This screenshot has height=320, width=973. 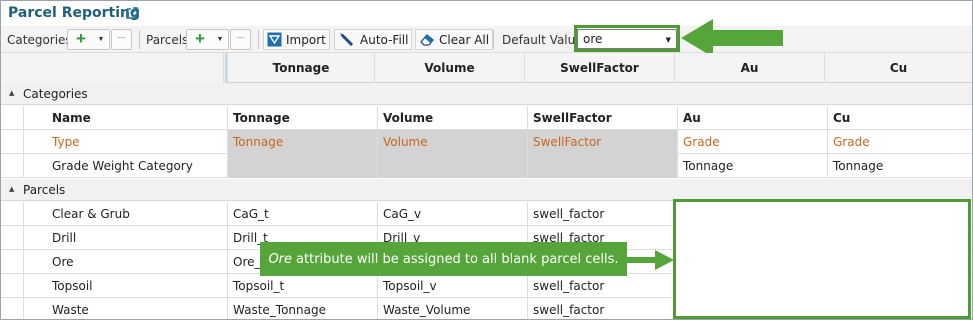 I want to click on remove-parcel-button: −, so click(x=240, y=39).